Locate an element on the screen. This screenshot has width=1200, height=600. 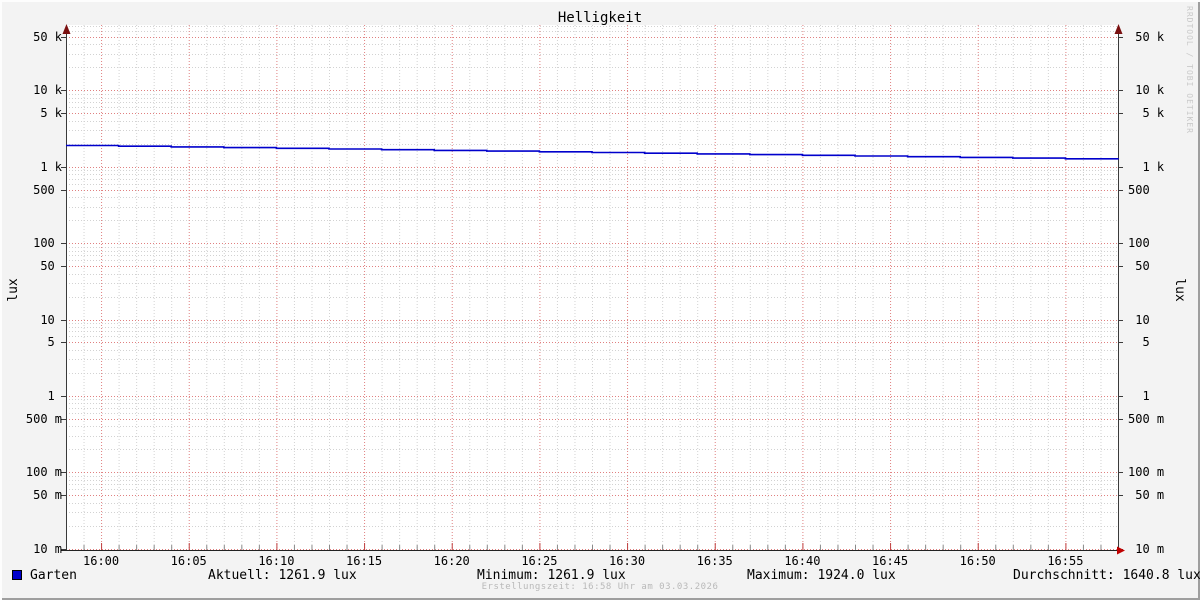
x-tick-label: 16:10 is located at coordinates (276, 561).